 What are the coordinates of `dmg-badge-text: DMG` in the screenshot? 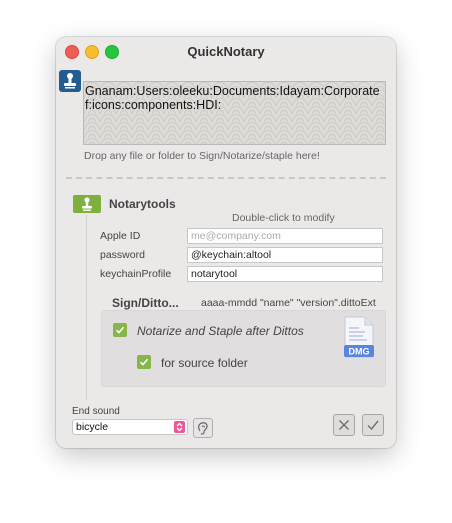 It's located at (359, 352).